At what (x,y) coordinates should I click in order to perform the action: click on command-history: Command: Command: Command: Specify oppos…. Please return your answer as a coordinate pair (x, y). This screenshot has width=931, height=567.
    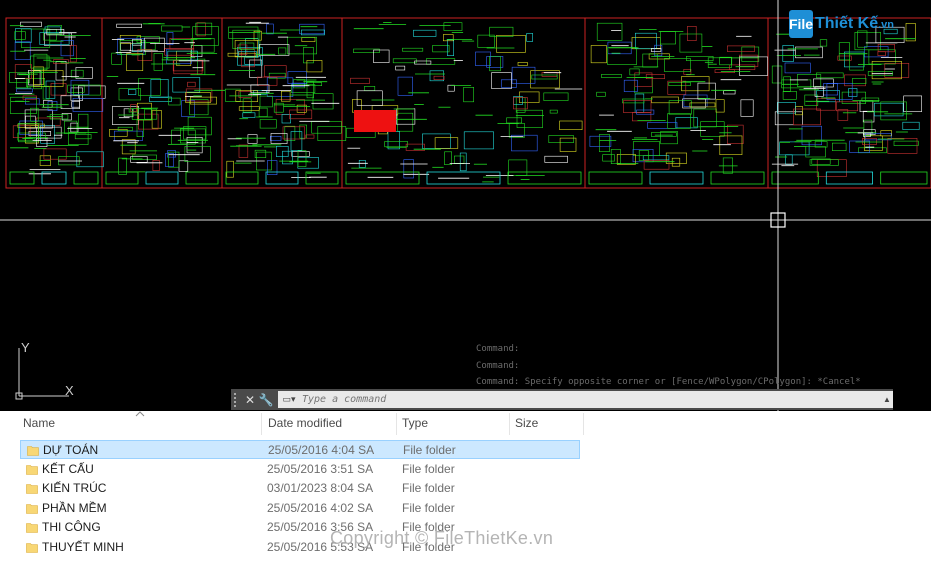
    Looking at the image, I should click on (683, 366).